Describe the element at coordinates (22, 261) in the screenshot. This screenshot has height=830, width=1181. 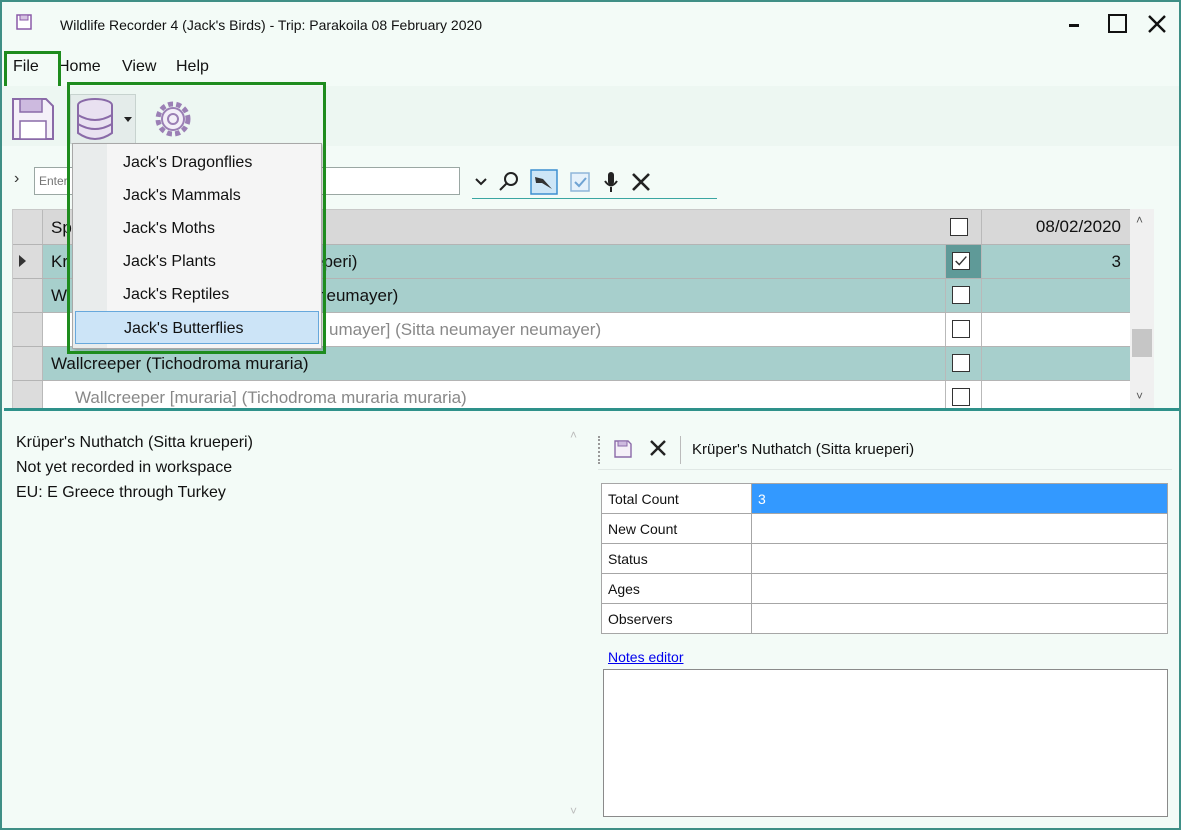
I see `current-row-arrow-icon` at that location.